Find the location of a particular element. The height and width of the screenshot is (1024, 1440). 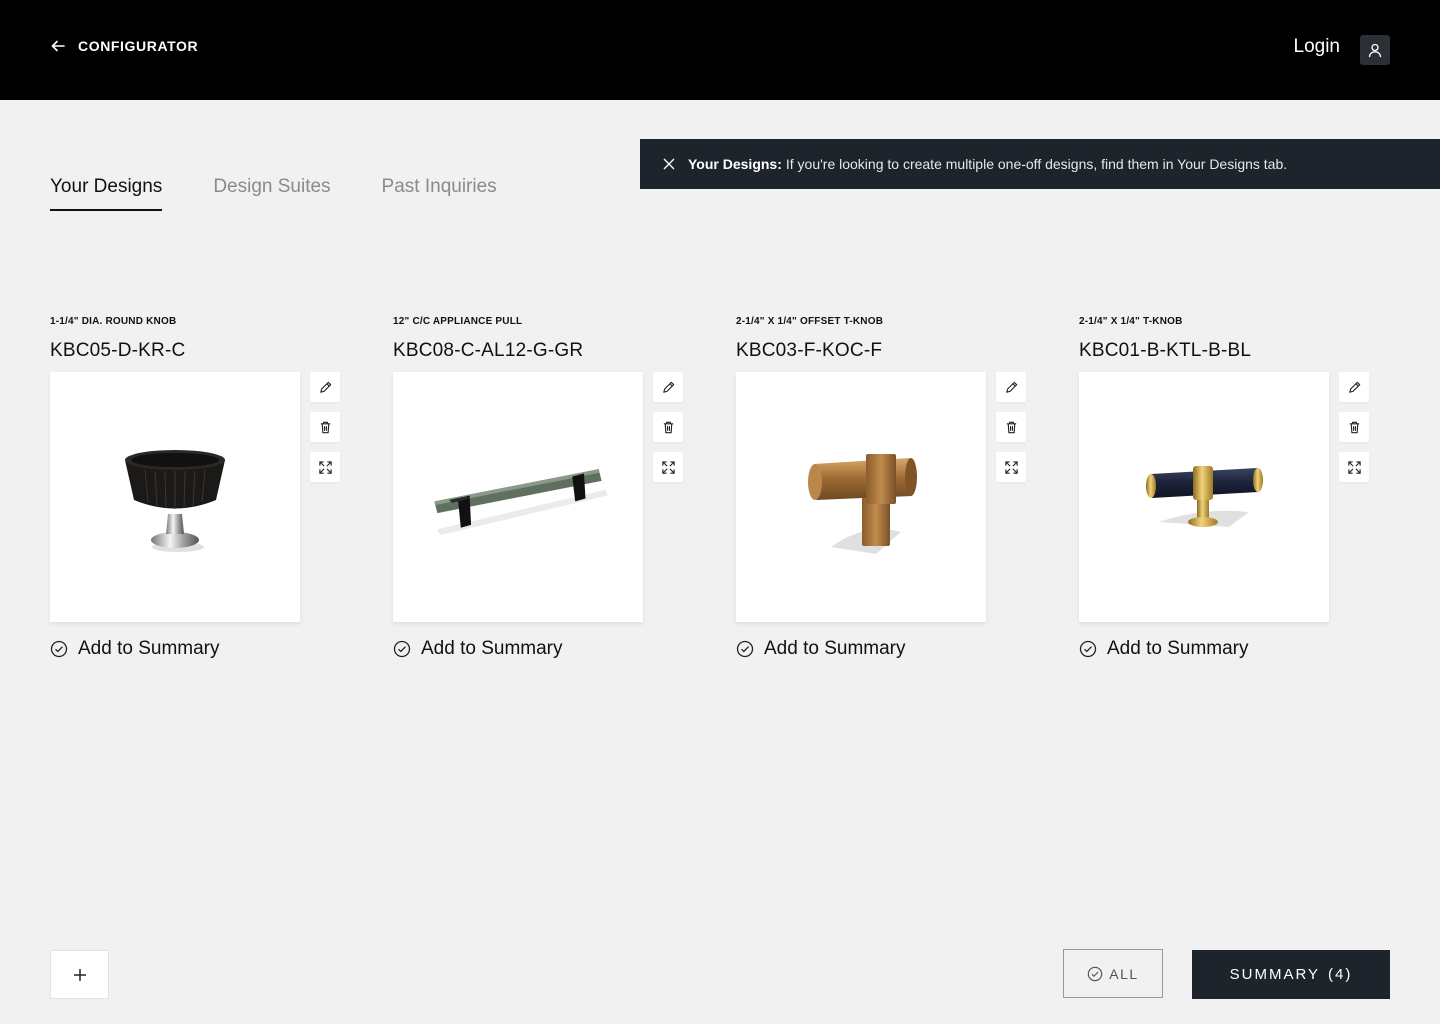

tab-design-suites: Design Suites is located at coordinates (271, 193).